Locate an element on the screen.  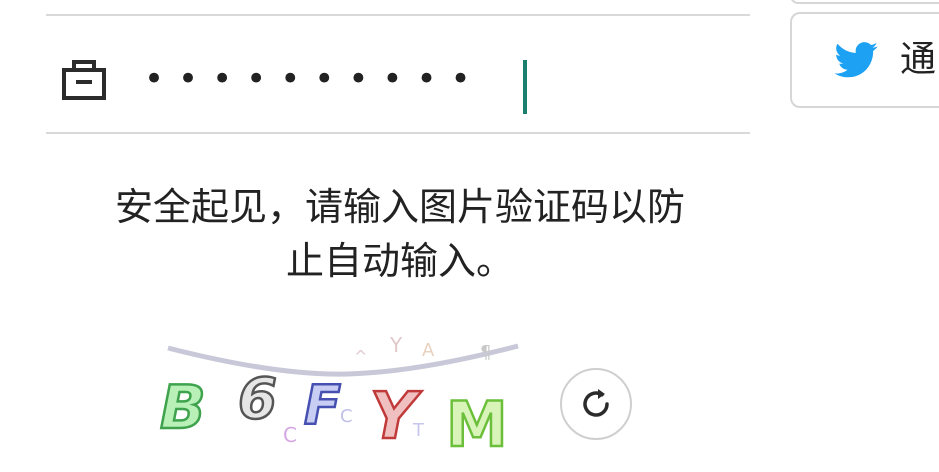
captcha-char-5: M is located at coordinates (477, 422).